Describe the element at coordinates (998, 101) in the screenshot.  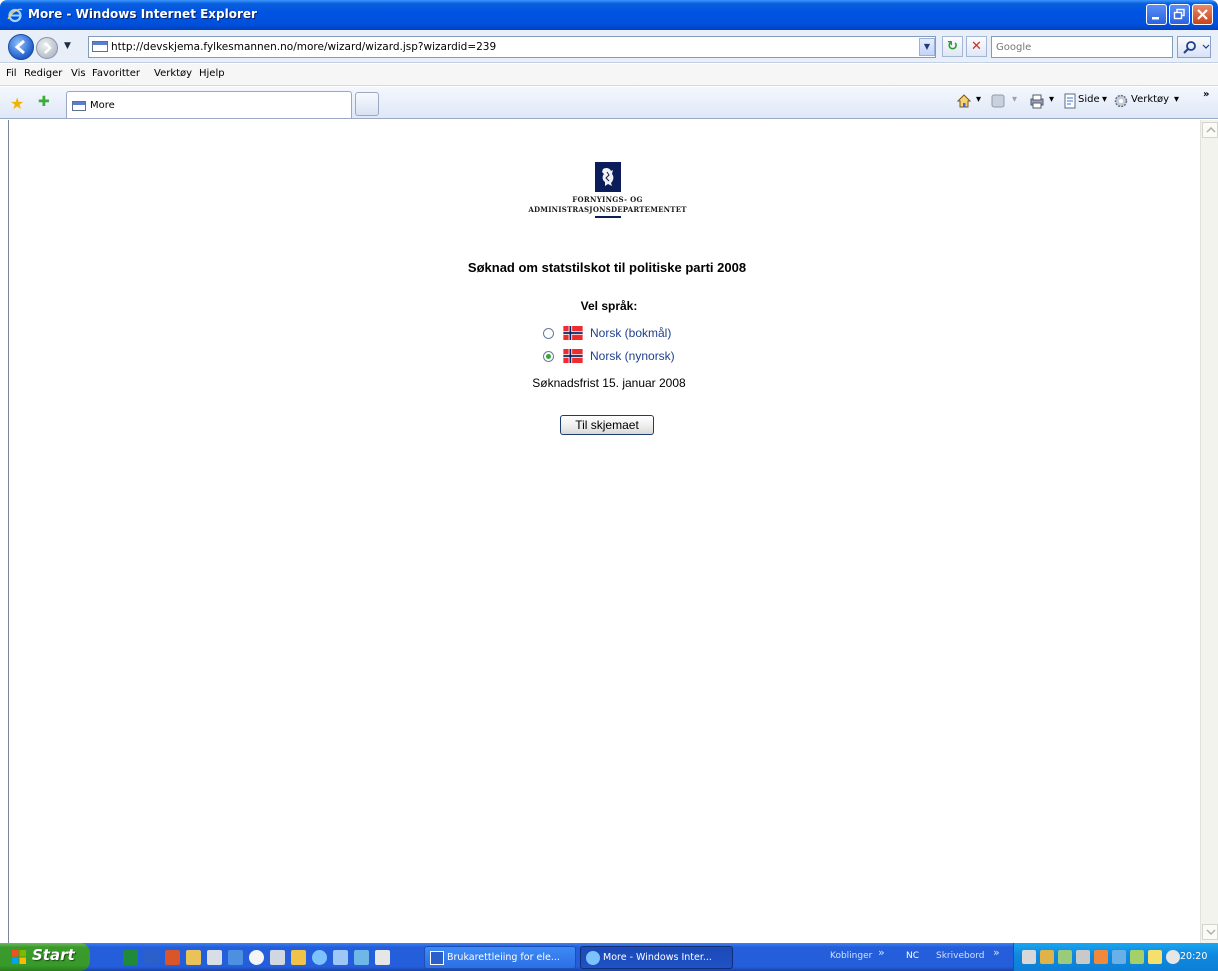
I see `feeds-icon` at that location.